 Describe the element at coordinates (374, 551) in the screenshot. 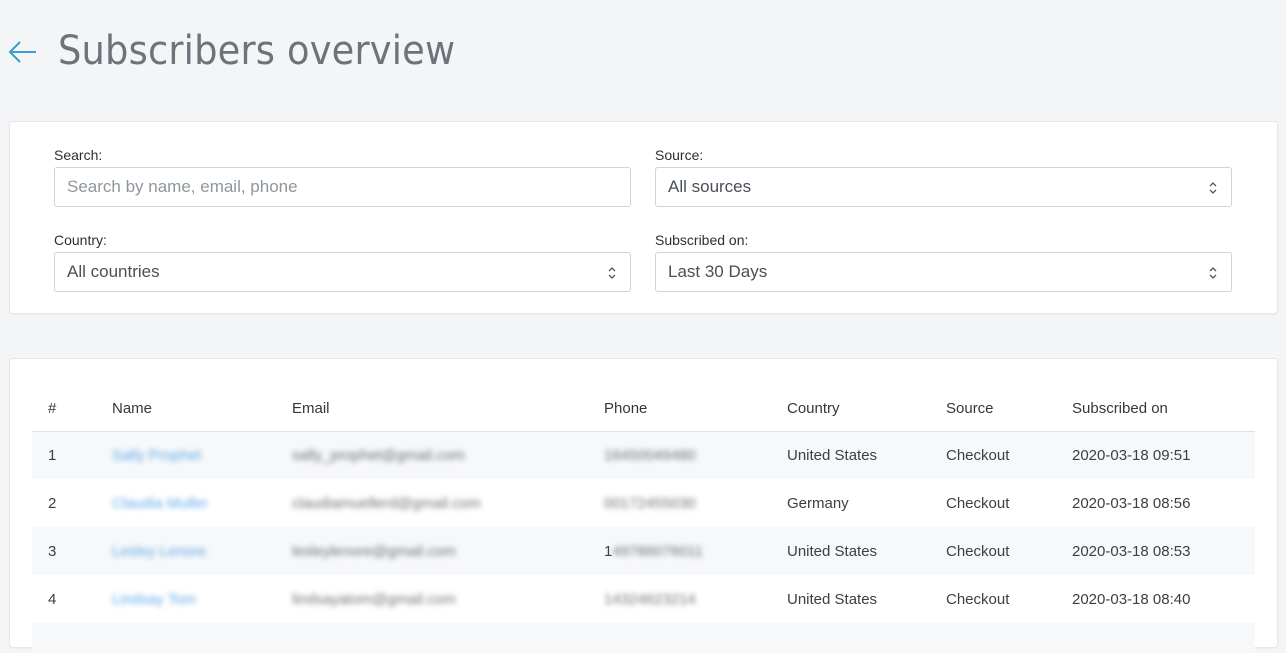

I see `subscriber-email: lesleylenore@gmail.com` at that location.